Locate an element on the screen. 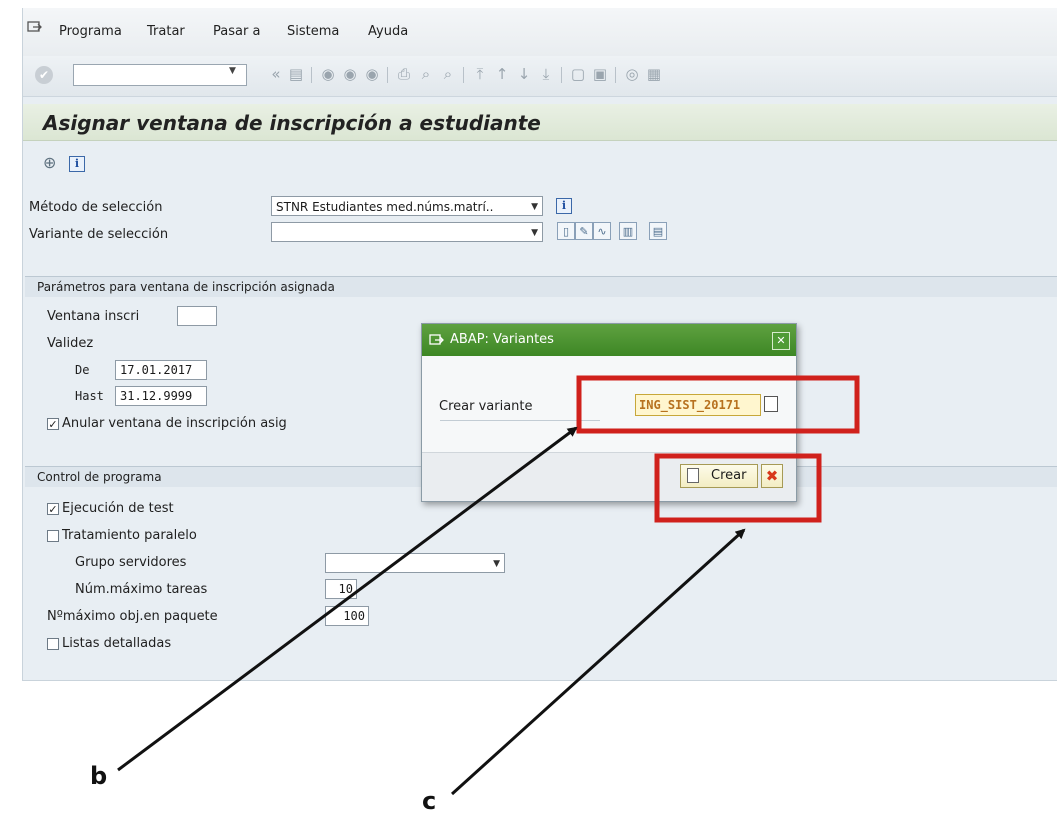 This screenshot has width=1057, height=815. new-document-icon is located at coordinates (693, 475).